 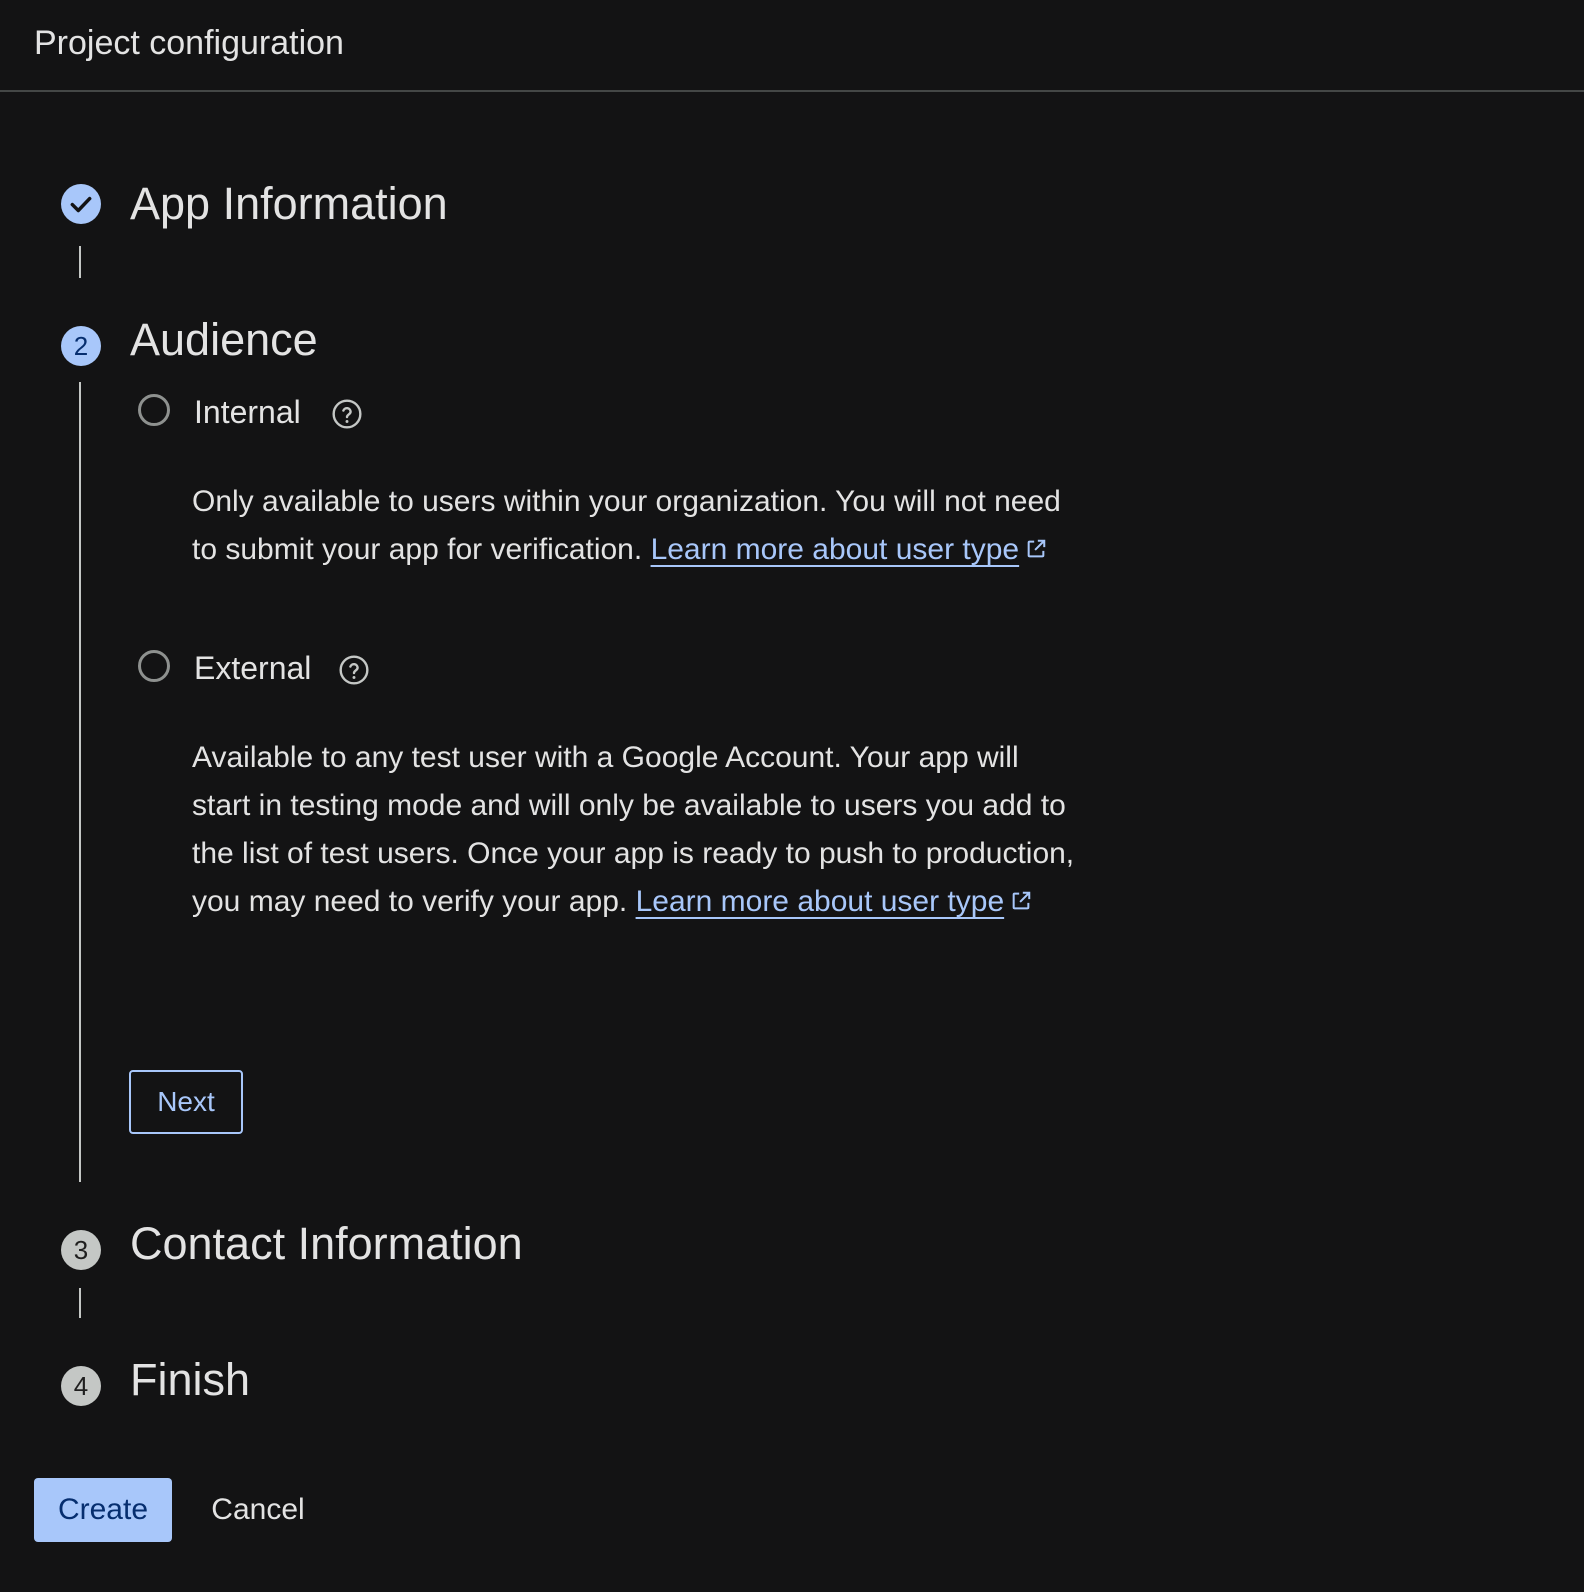 I want to click on step-1-title: App Information, so click(x=289, y=204).